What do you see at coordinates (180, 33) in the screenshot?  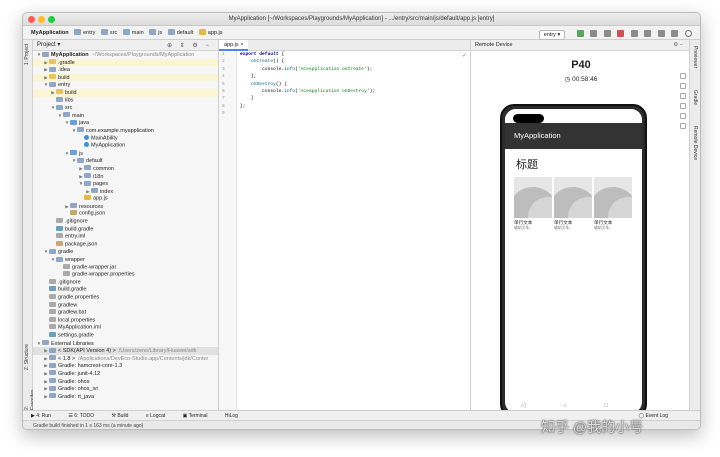 I see `breadcrumb-item: default` at bounding box center [180, 33].